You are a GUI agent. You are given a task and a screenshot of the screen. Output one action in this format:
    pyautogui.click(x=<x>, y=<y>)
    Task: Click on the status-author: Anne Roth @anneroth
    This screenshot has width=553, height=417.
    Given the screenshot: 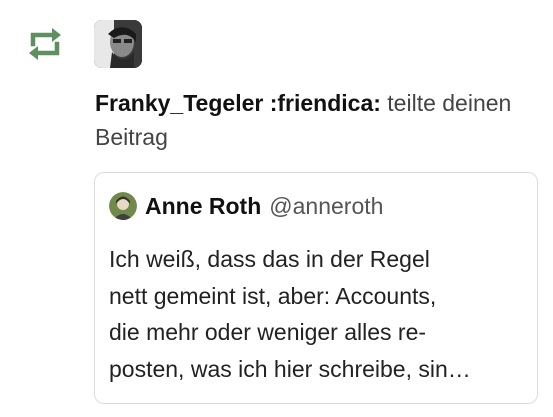 What is the action you would take?
    pyautogui.click(x=246, y=206)
    